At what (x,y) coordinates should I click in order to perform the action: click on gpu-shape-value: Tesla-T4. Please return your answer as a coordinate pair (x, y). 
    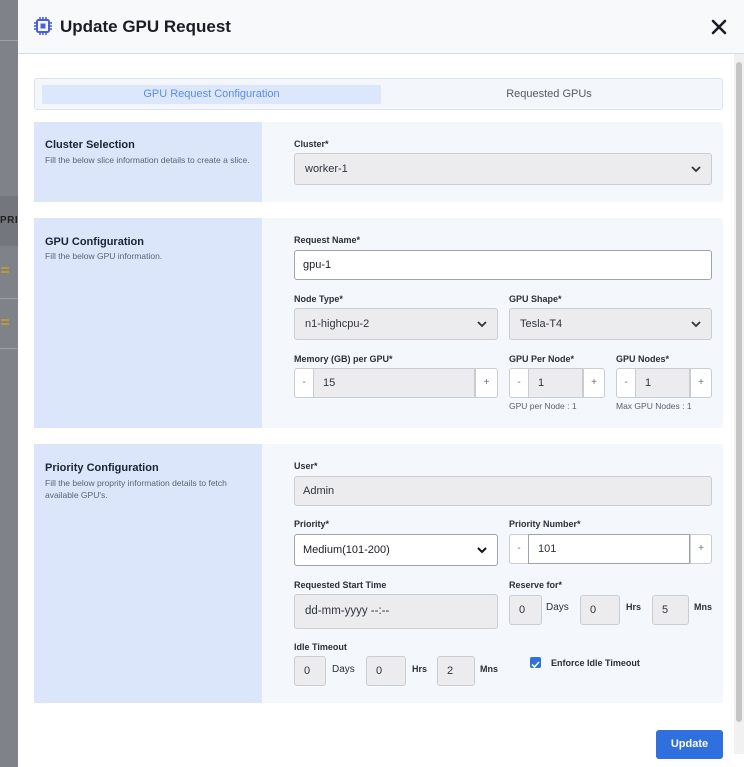
    Looking at the image, I should click on (541, 324).